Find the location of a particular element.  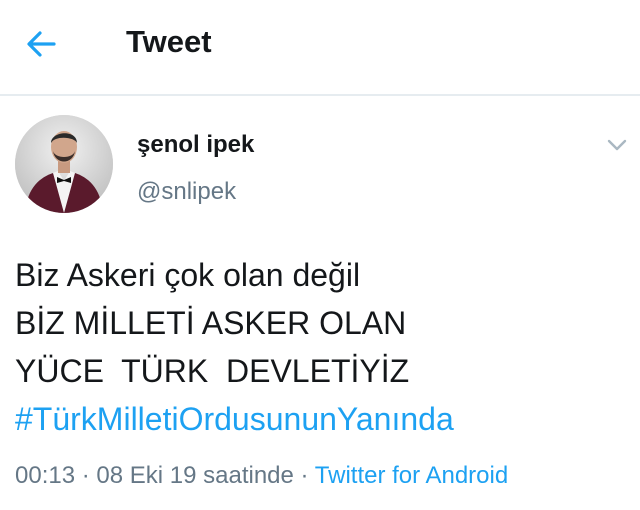

tweet-time: 00:13 is located at coordinates (45, 475).